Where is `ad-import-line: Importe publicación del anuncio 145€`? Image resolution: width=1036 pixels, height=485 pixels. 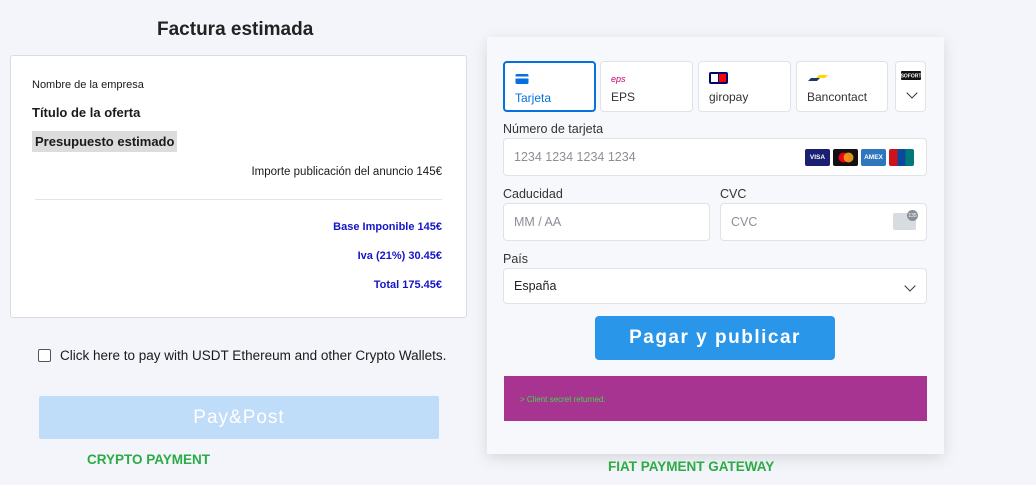
ad-import-line: Importe publicación del anuncio 145€ is located at coordinates (346, 172).